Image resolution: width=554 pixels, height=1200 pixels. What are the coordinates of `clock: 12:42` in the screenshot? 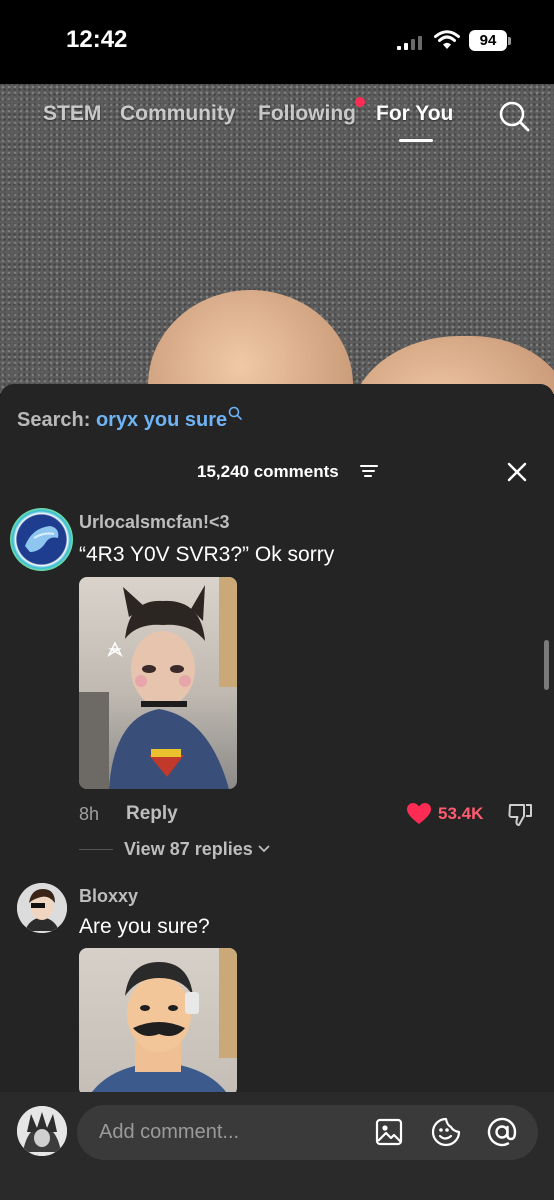 It's located at (97, 39).